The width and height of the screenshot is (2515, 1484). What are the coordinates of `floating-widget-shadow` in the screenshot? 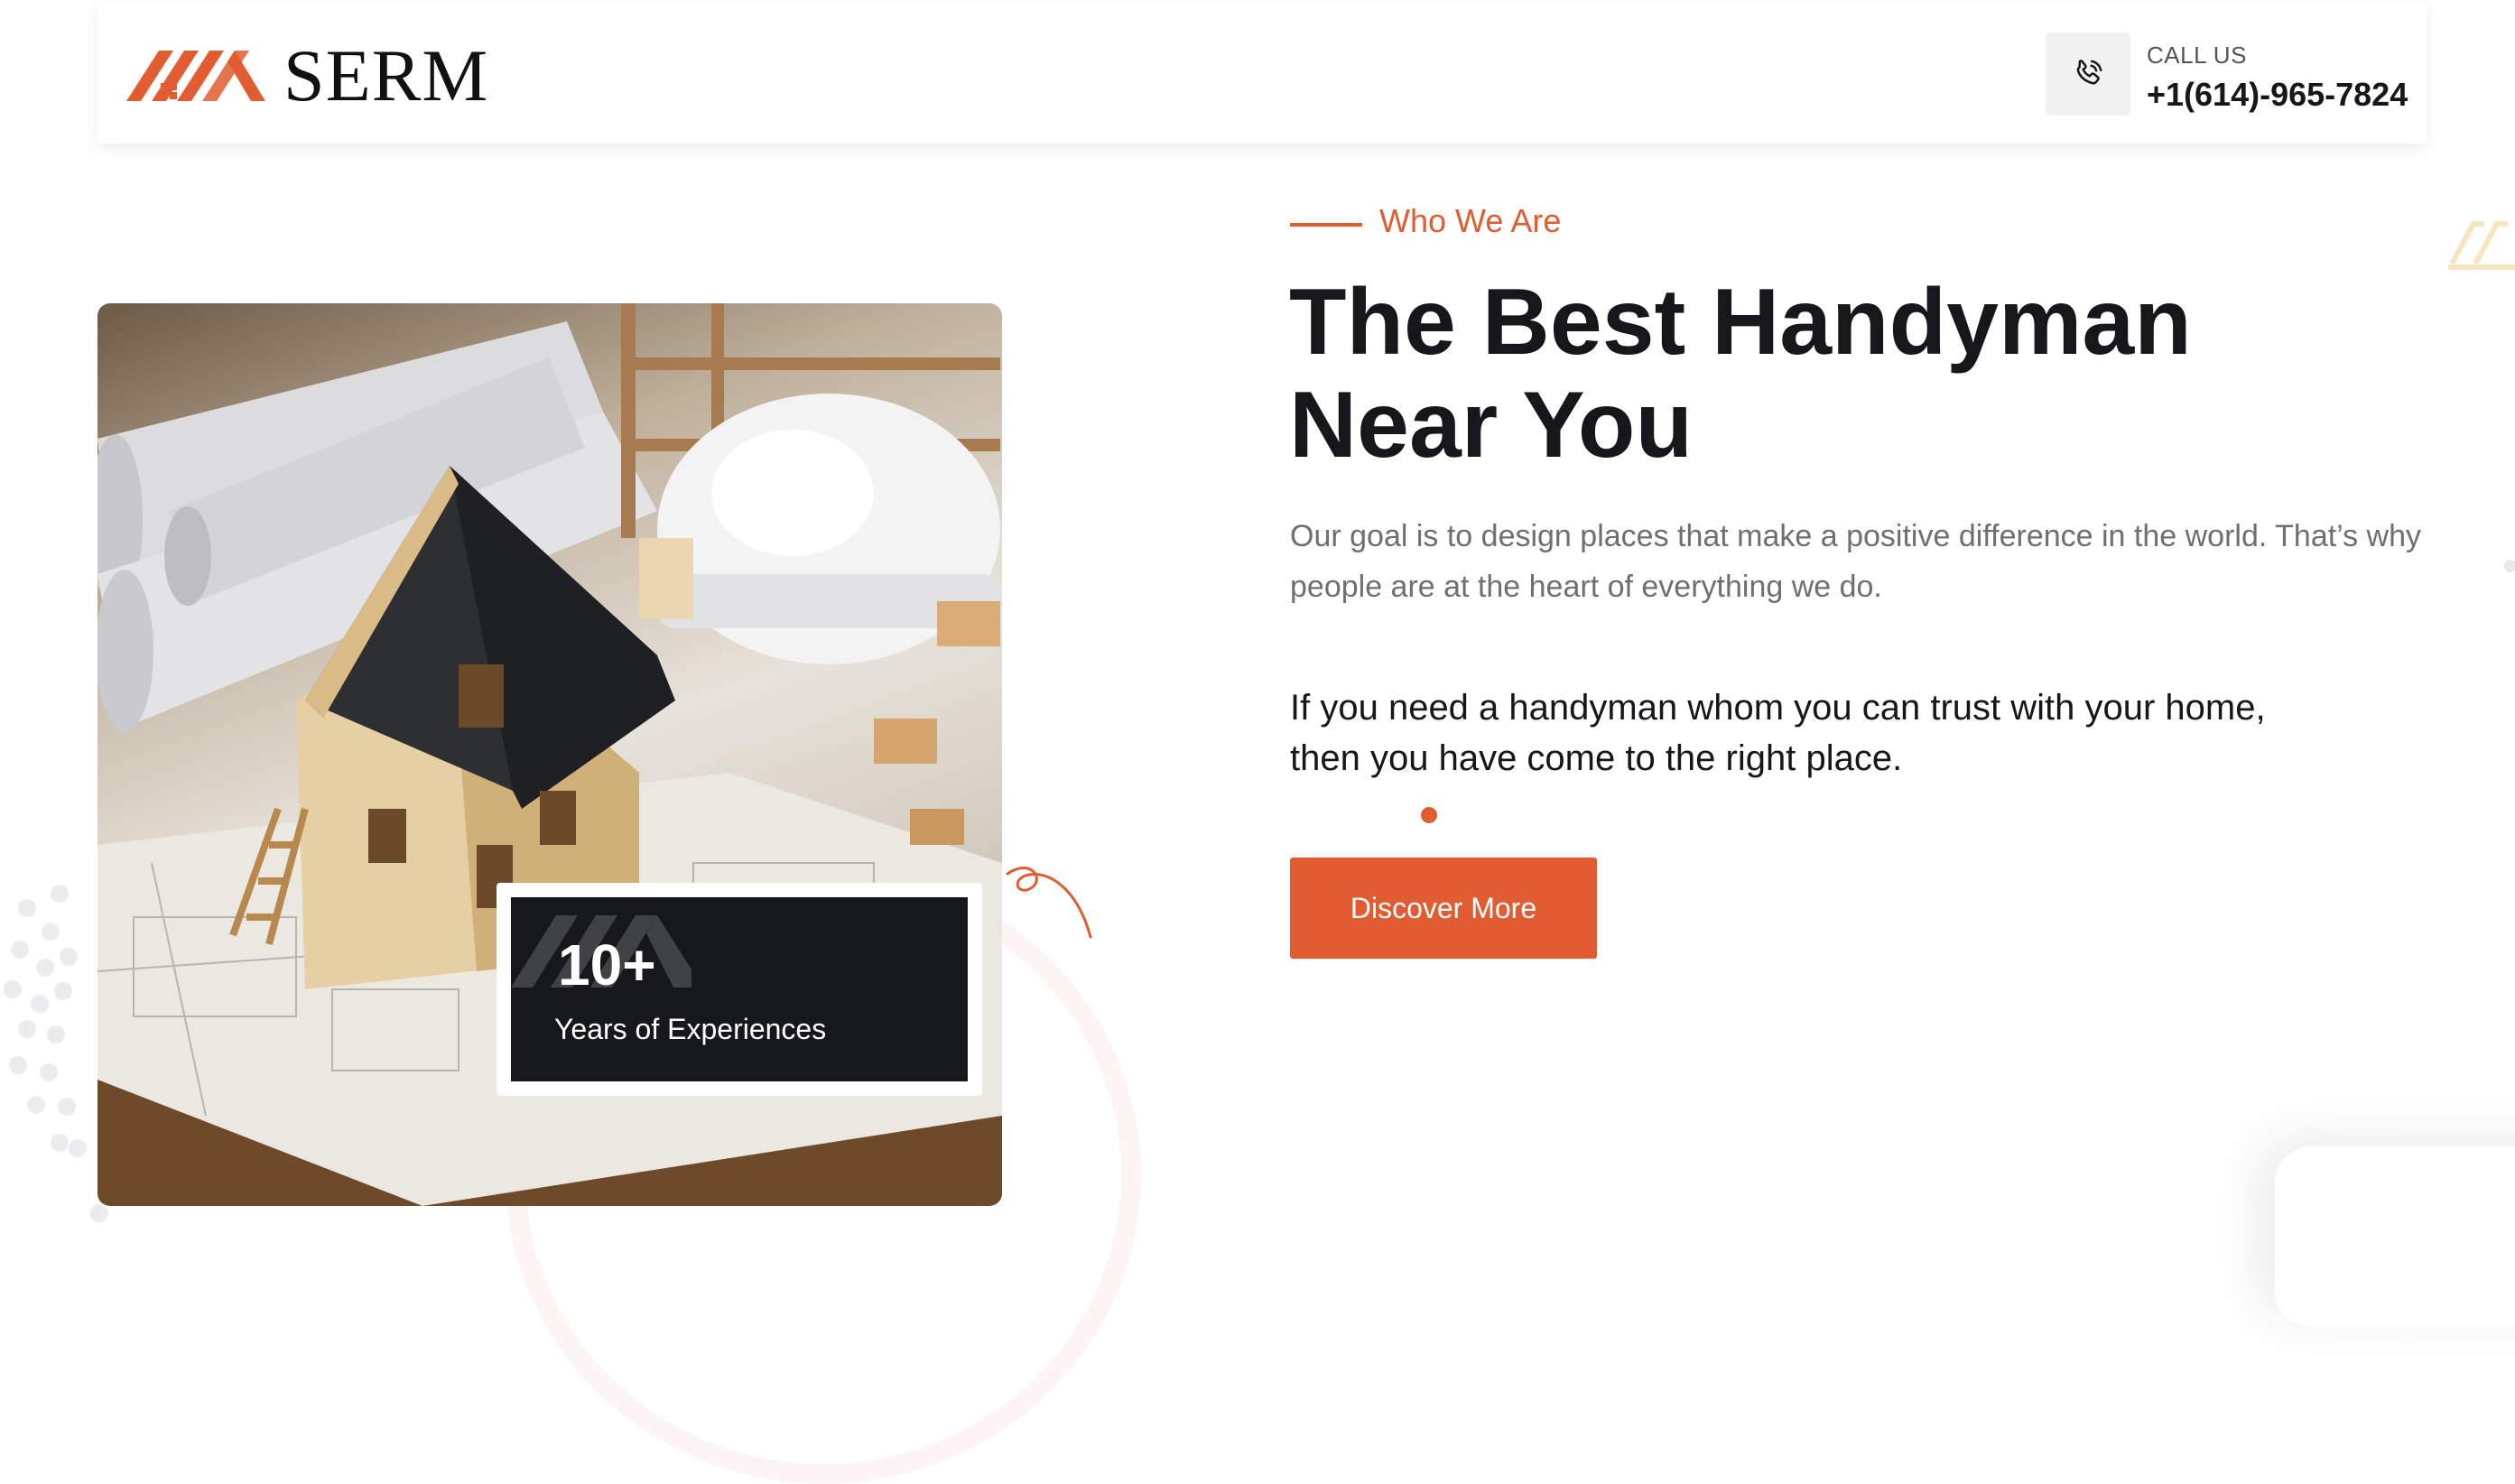 It's located at (2395, 1236).